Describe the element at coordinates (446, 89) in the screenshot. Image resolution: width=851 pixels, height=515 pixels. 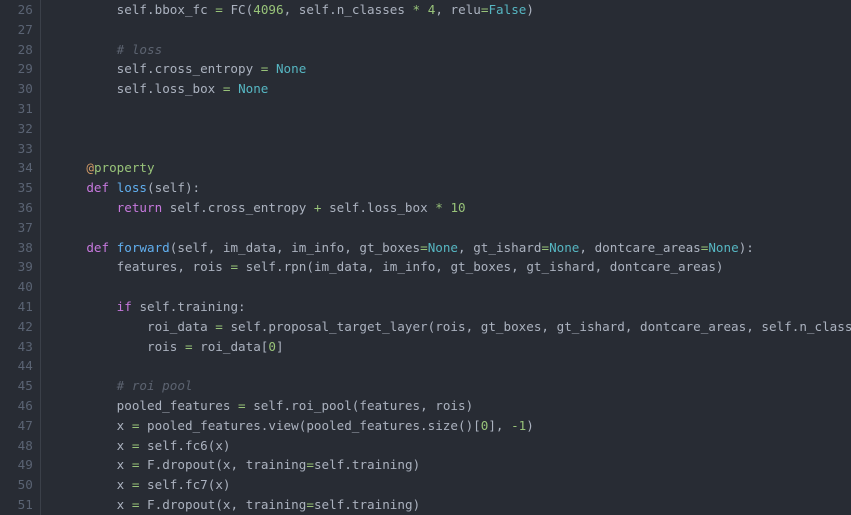
I see `code-line-text: self.loss_box = None` at that location.